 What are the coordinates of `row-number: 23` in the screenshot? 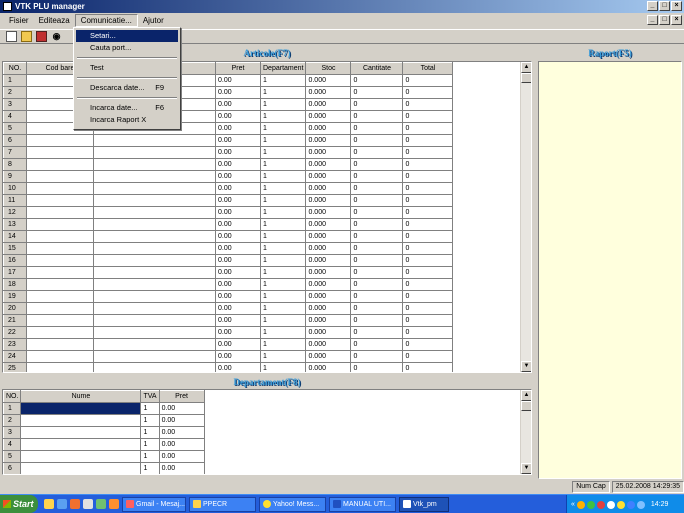 It's located at (15, 344).